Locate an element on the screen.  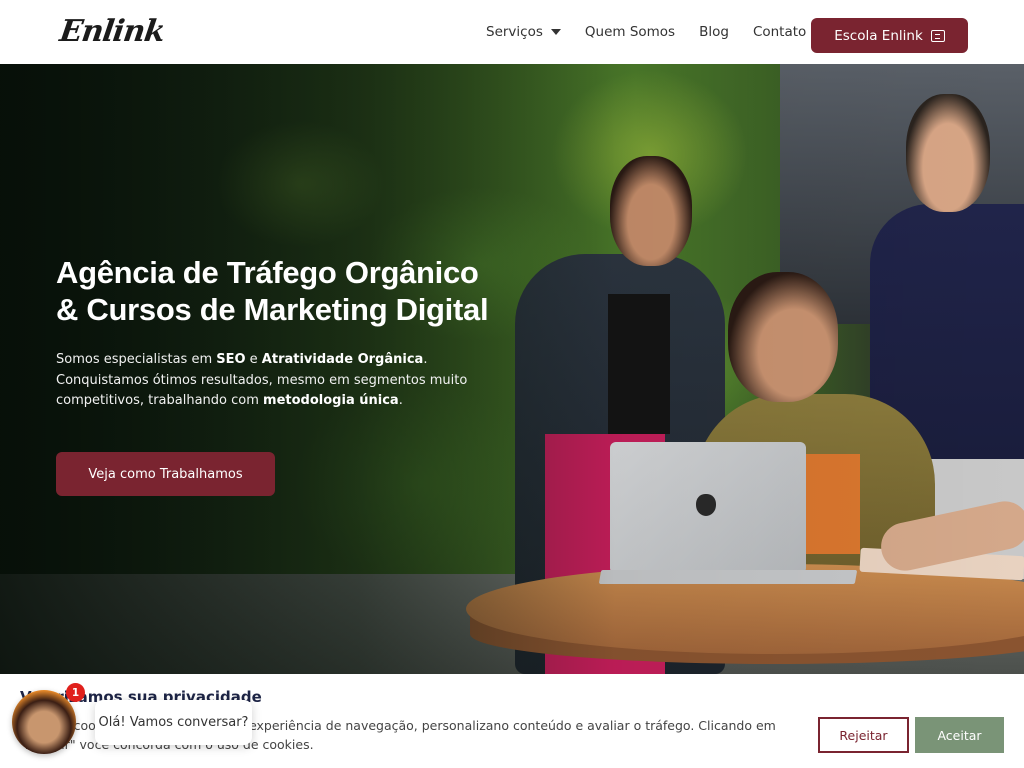
nav-contato: Contato is located at coordinates (779, 32).